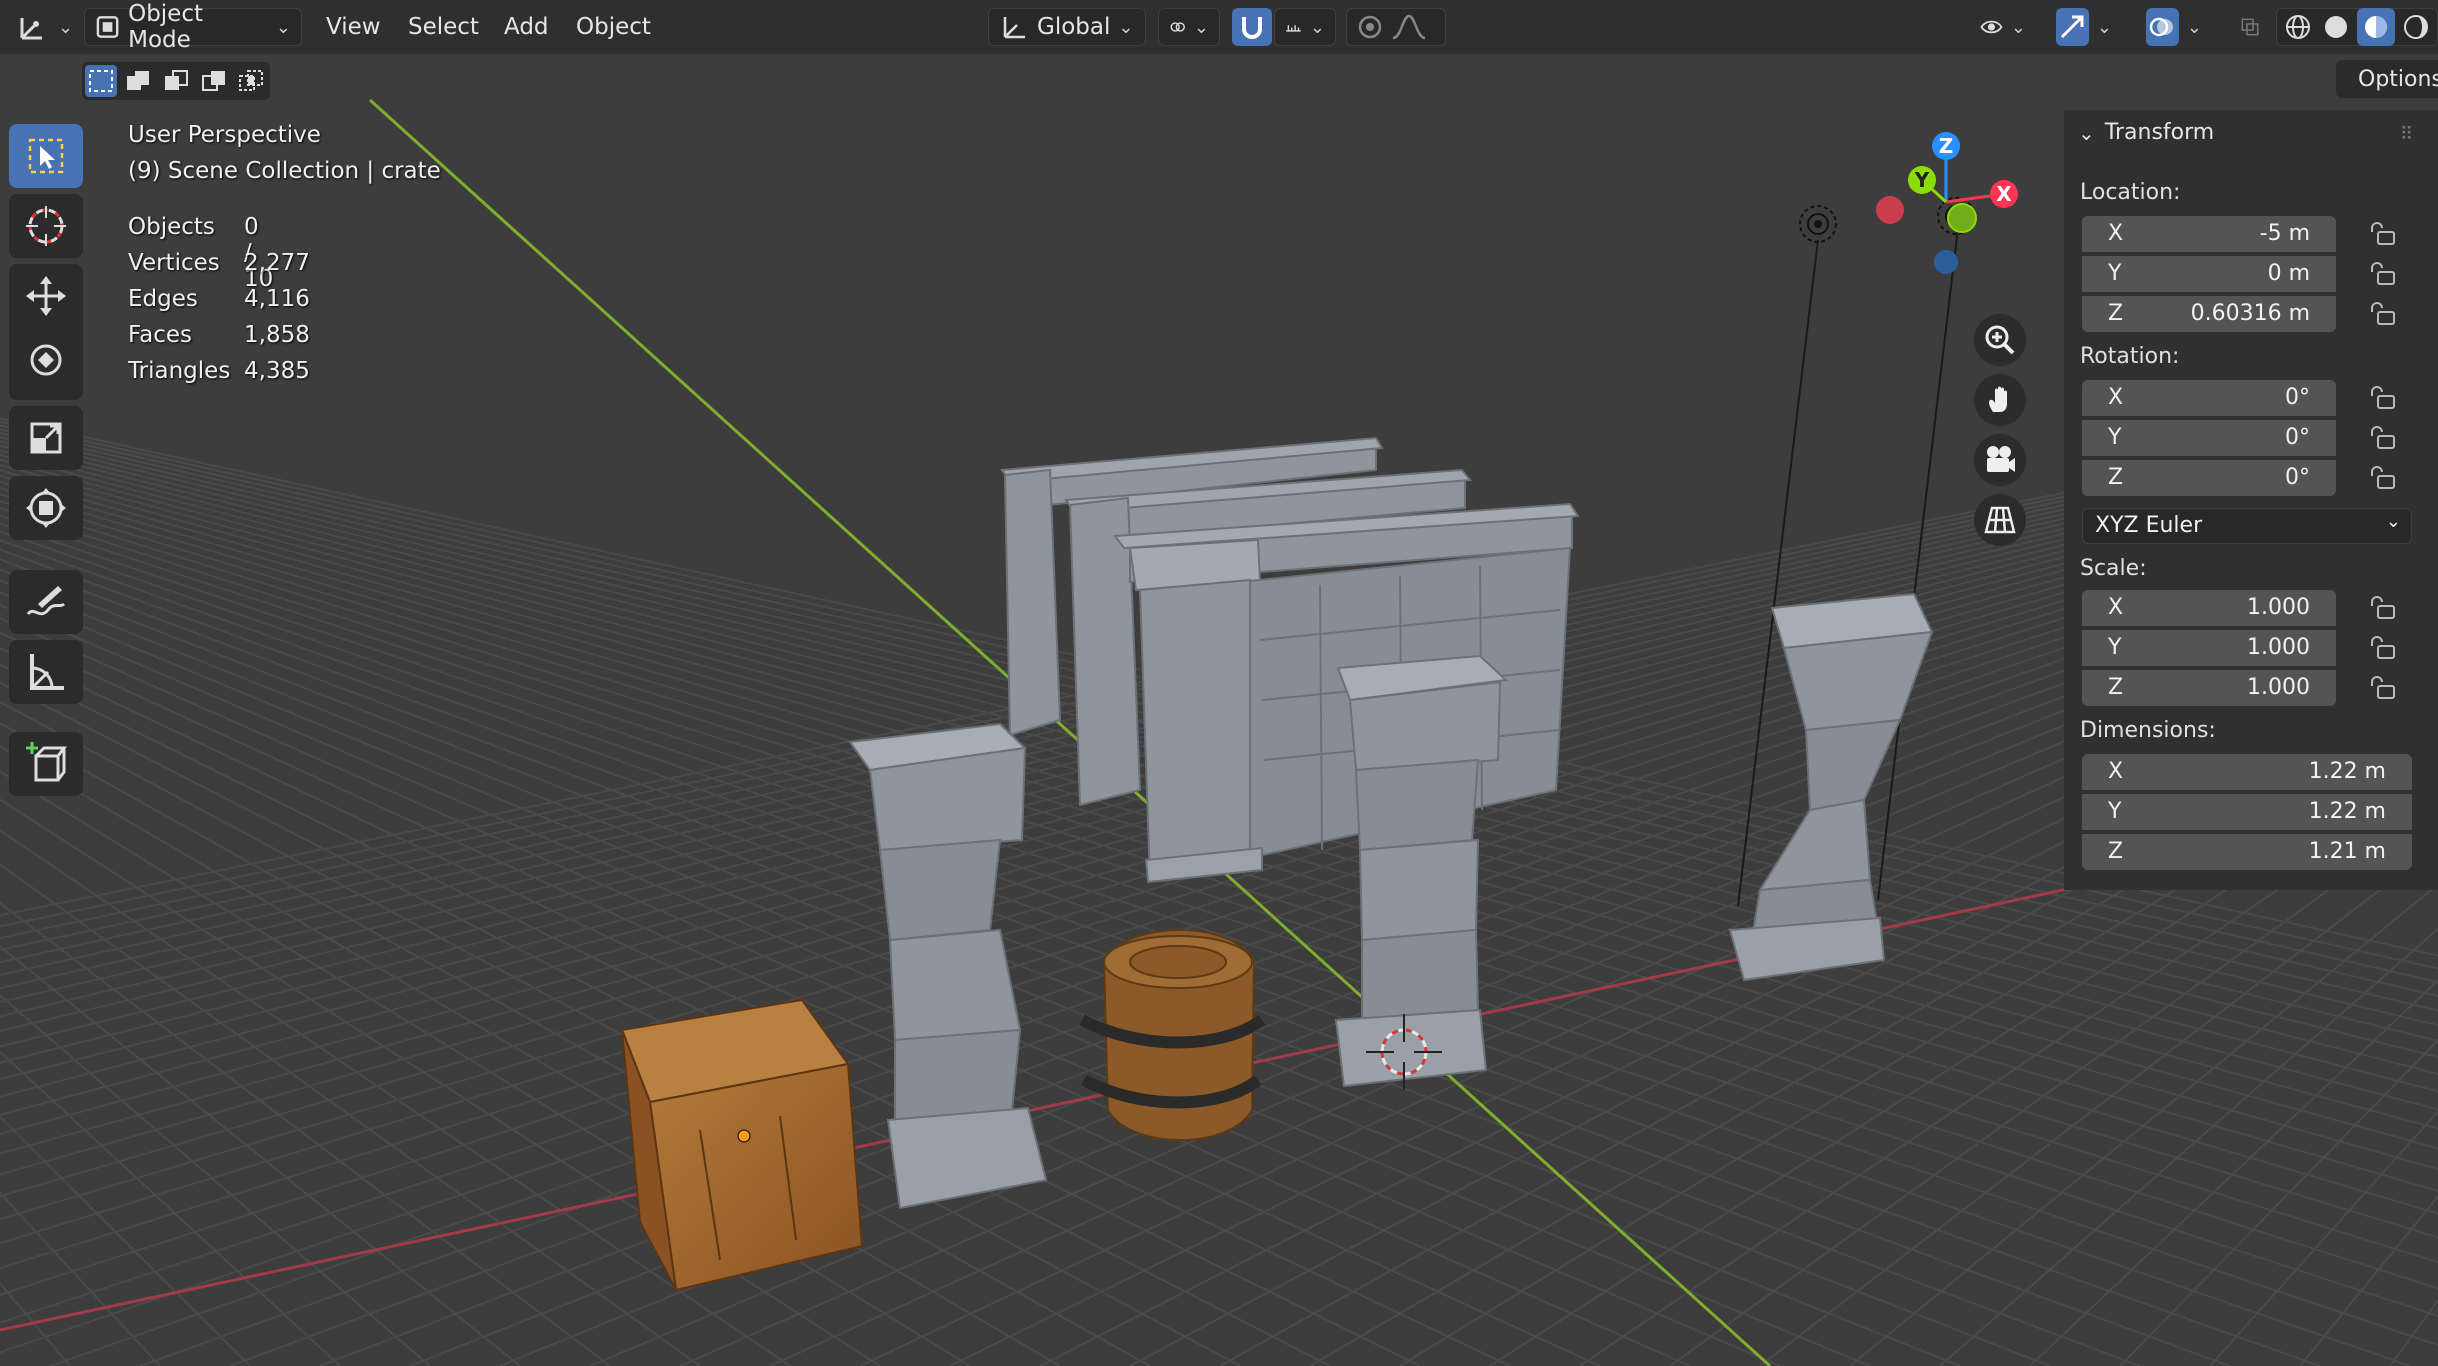  I want to click on navigation-gizmo: Z X Y, so click(1940, 206).